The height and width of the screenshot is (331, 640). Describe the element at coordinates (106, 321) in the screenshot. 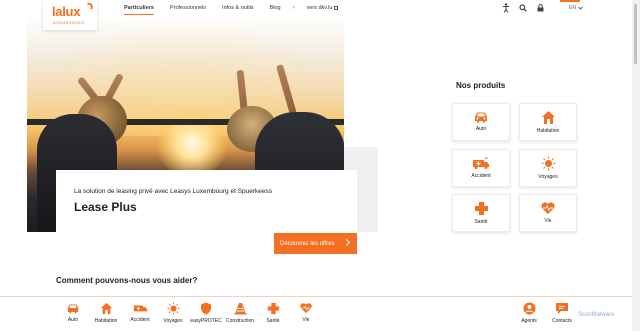

I see `quick-item-label: Habitation` at that location.